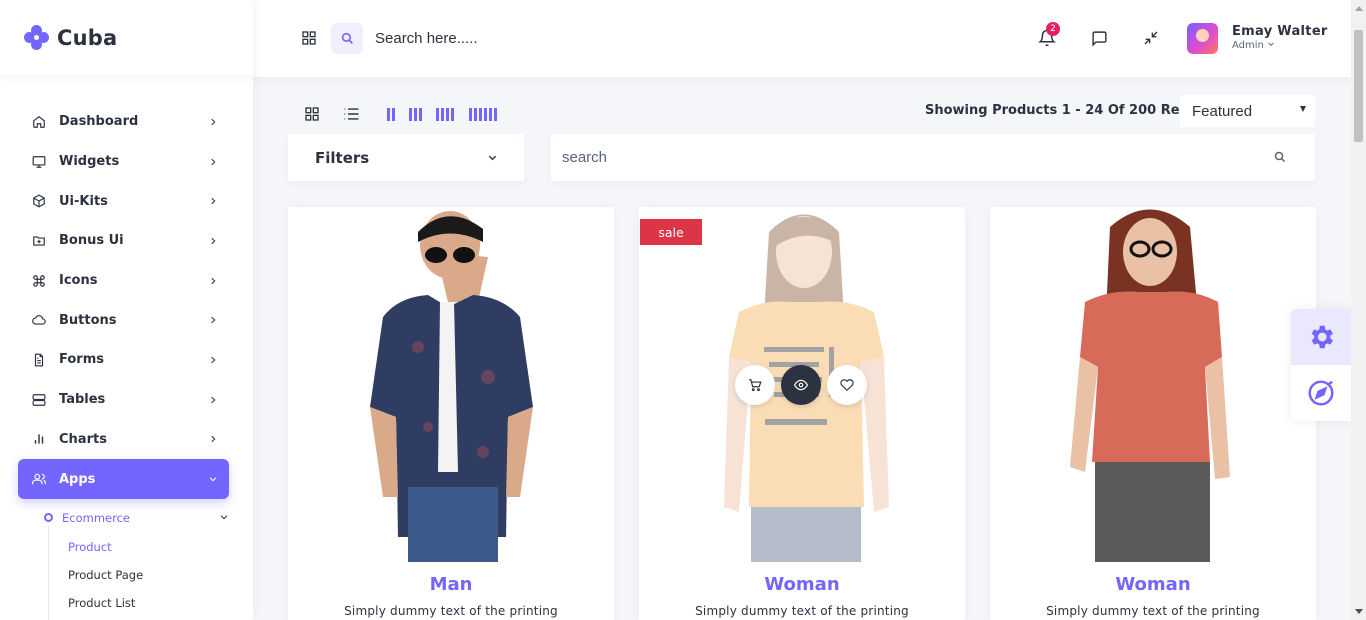 Image resolution: width=1366 pixels, height=620 pixels. Describe the element at coordinates (671, 232) in the screenshot. I see `sale-badge: sale` at that location.